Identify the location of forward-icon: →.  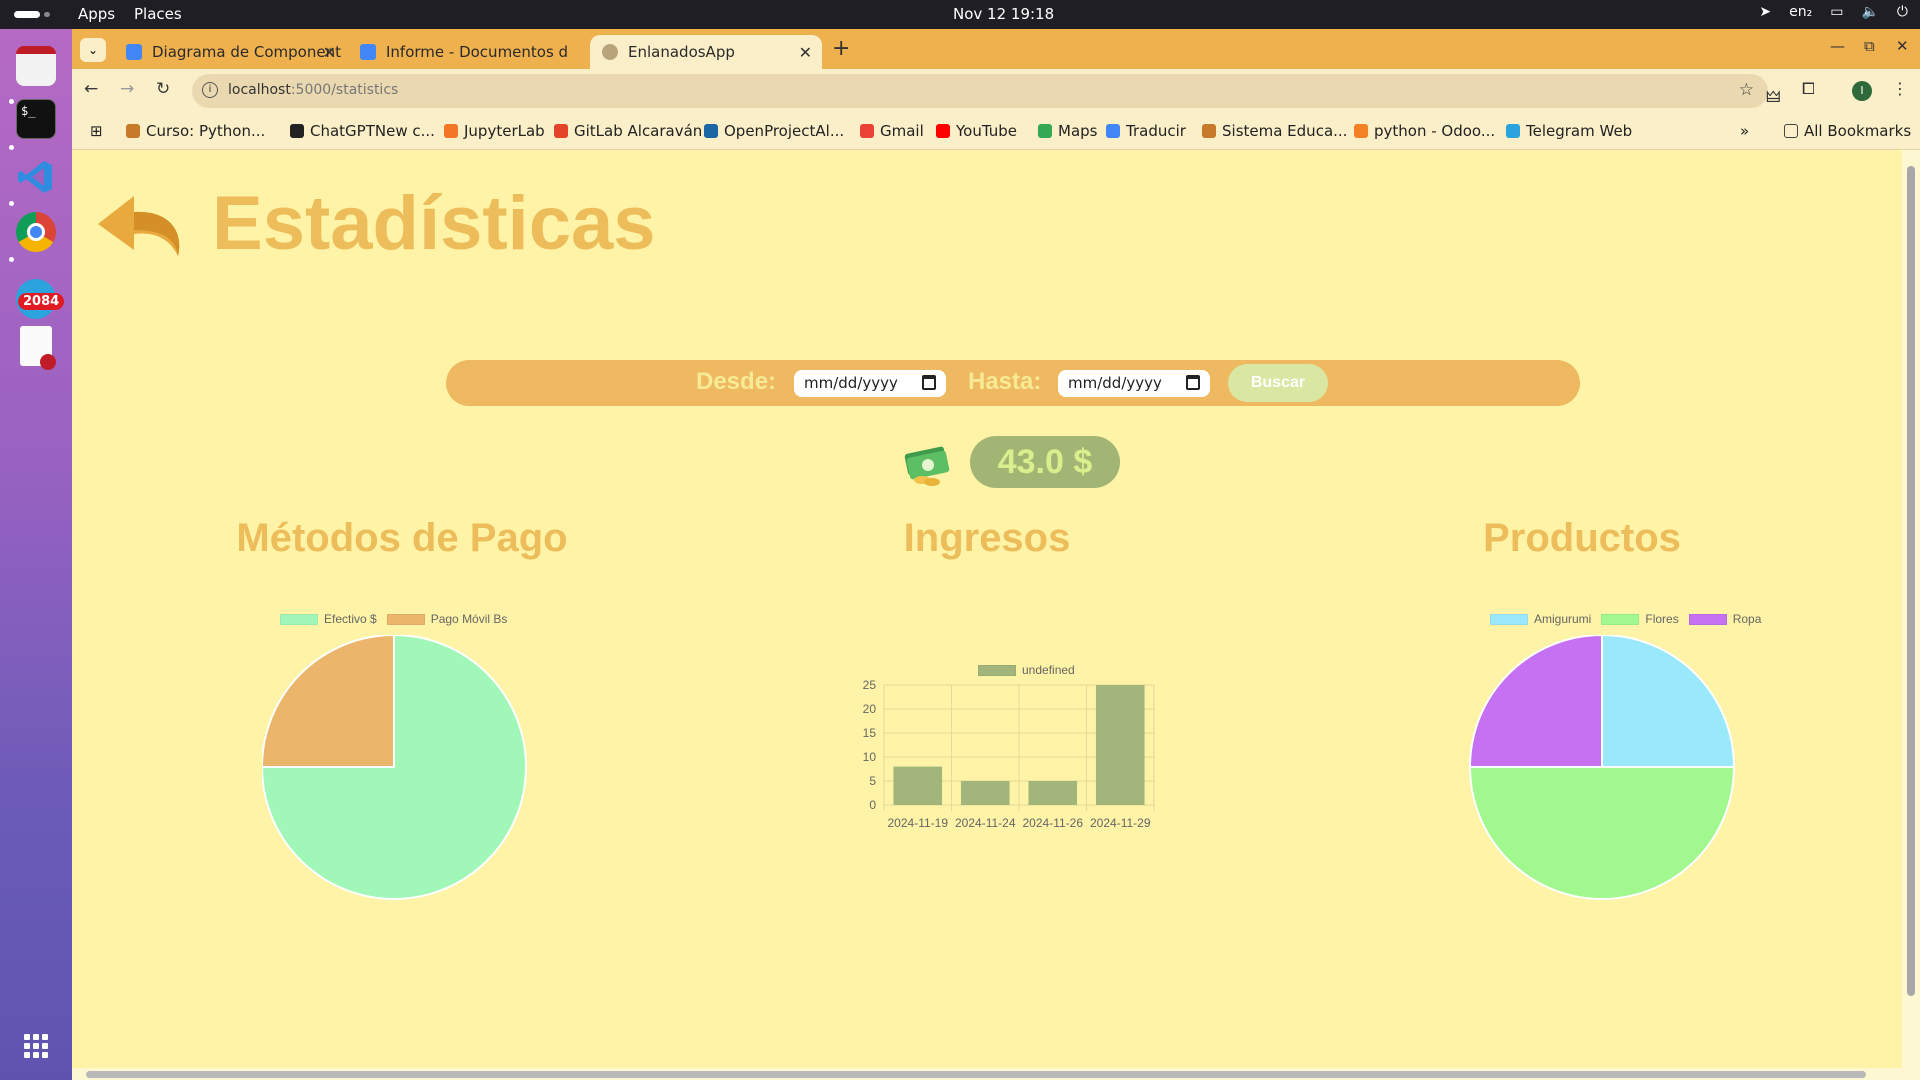
(127, 89).